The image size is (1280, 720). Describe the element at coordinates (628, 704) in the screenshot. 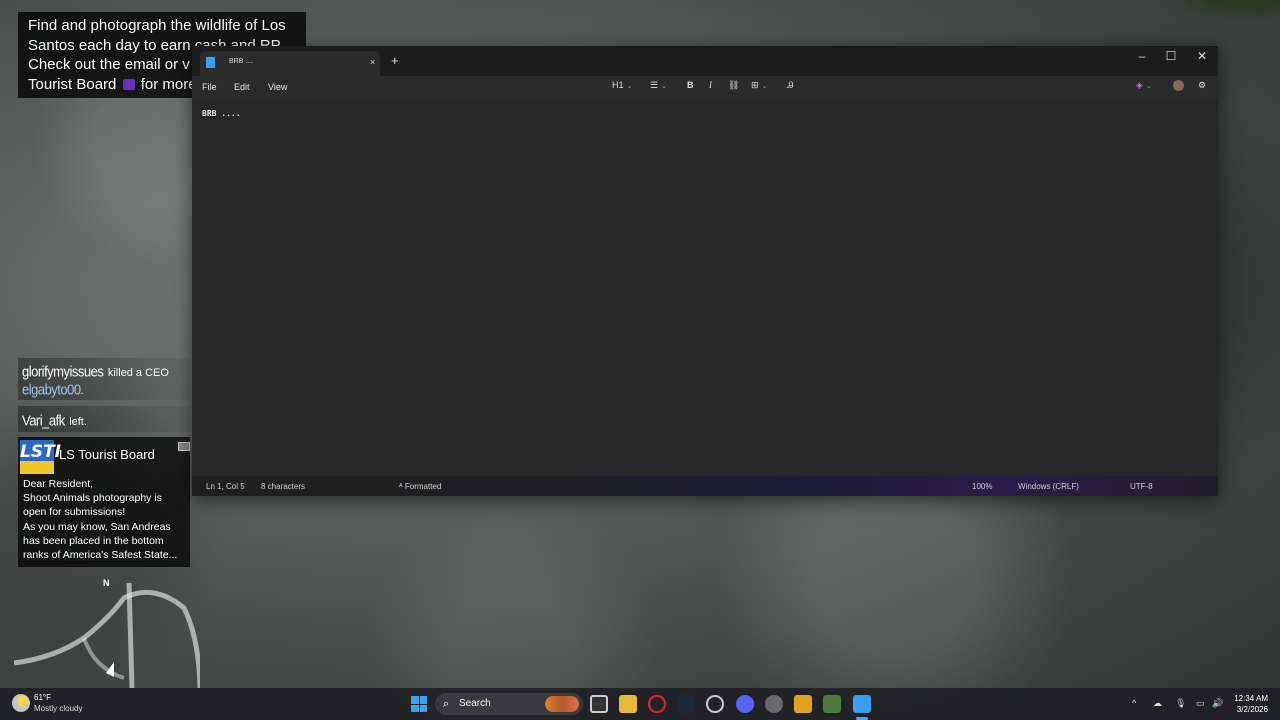

I see `file-explorer-icon` at that location.